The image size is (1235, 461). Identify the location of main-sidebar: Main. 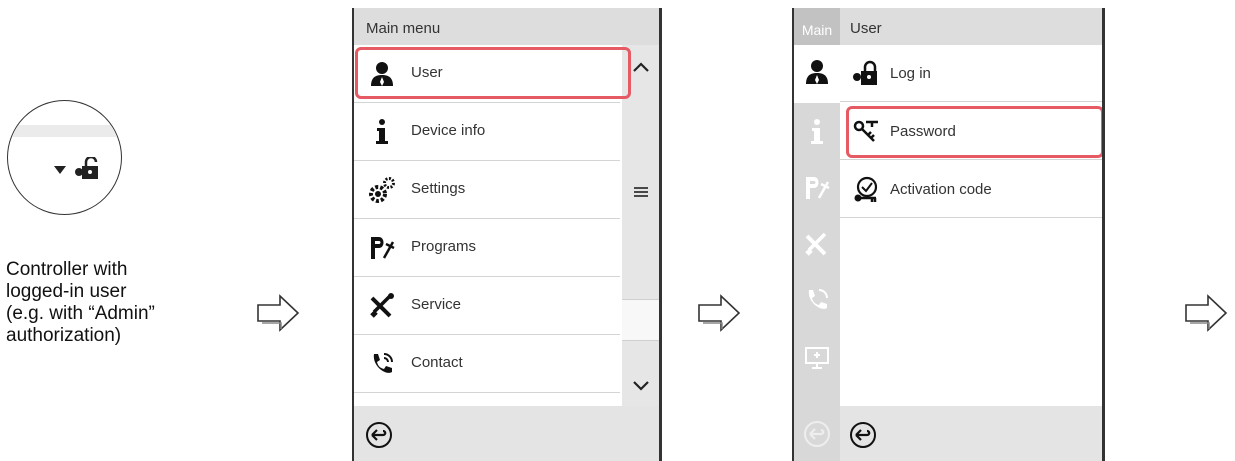
(817, 234).